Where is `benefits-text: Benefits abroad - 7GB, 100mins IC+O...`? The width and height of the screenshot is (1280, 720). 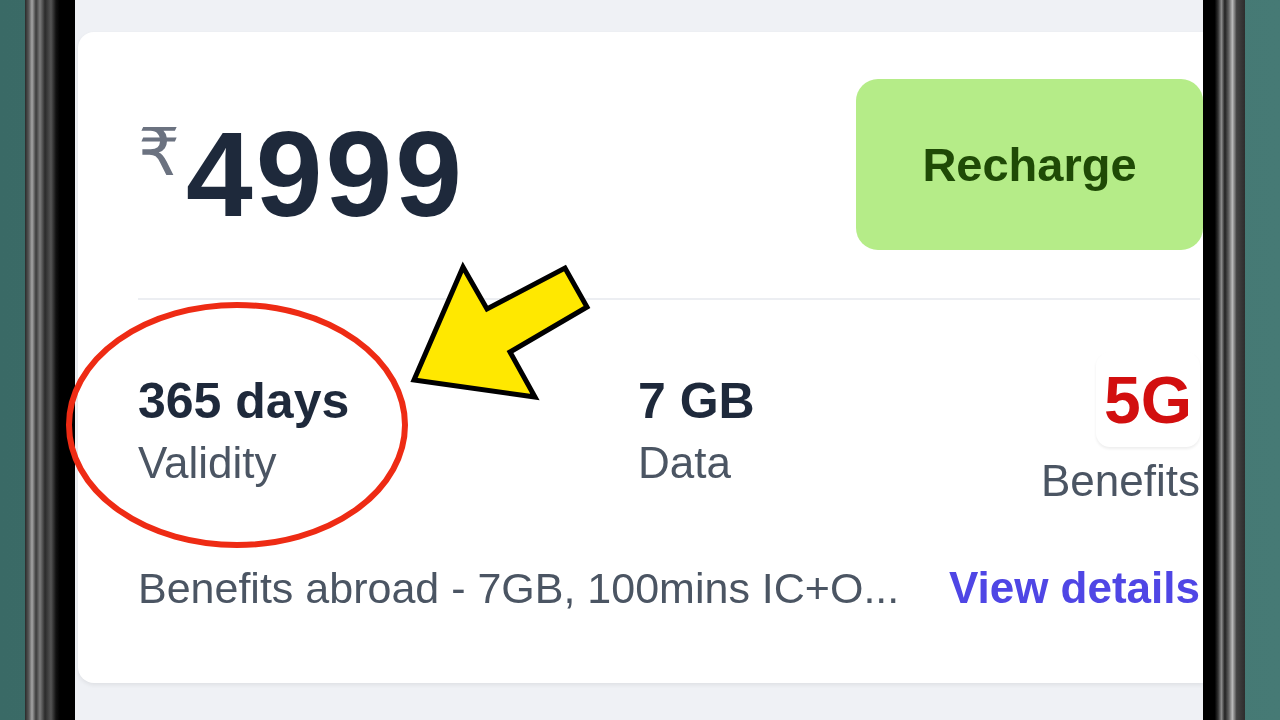 benefits-text: Benefits abroad - 7GB, 100mins IC+O... is located at coordinates (519, 588).